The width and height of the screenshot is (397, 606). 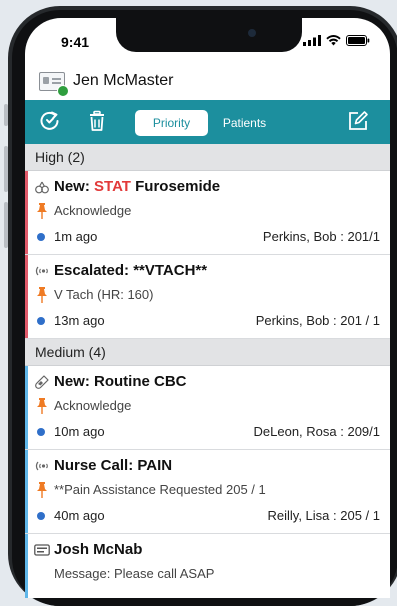 I want to click on volume-down-button, so click(x=6, y=225).